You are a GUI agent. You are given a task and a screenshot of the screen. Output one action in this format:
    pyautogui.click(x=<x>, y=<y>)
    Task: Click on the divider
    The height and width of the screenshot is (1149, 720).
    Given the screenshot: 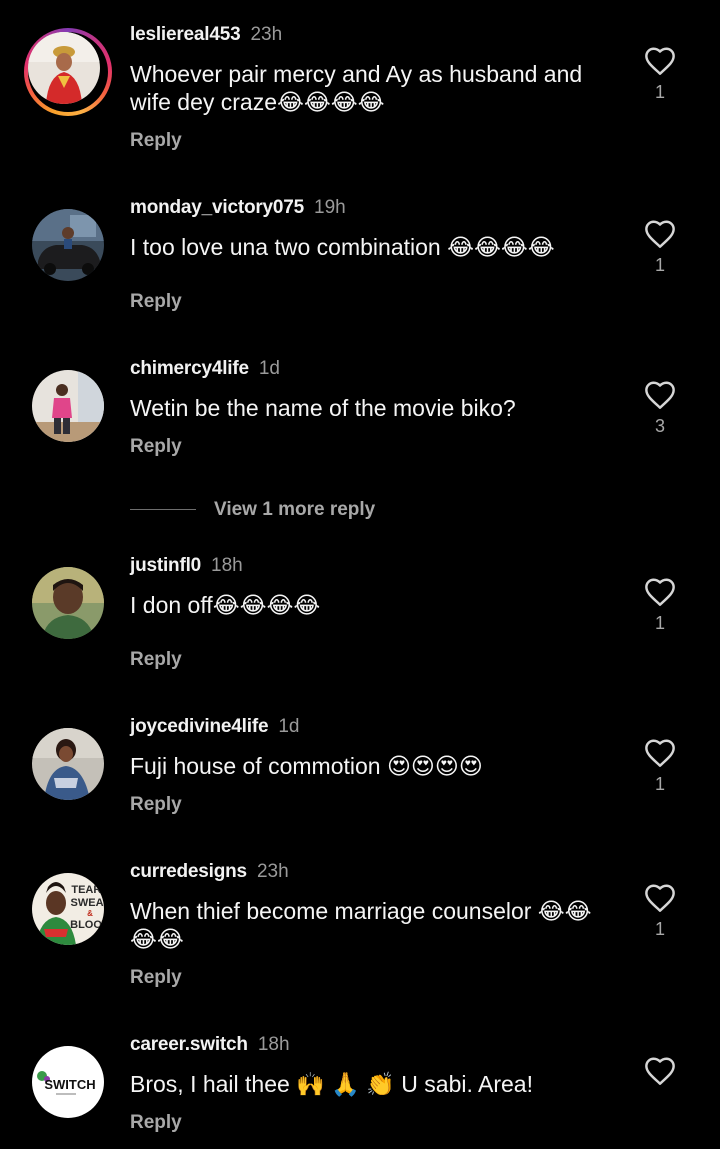 What is the action you would take?
    pyautogui.click(x=163, y=509)
    